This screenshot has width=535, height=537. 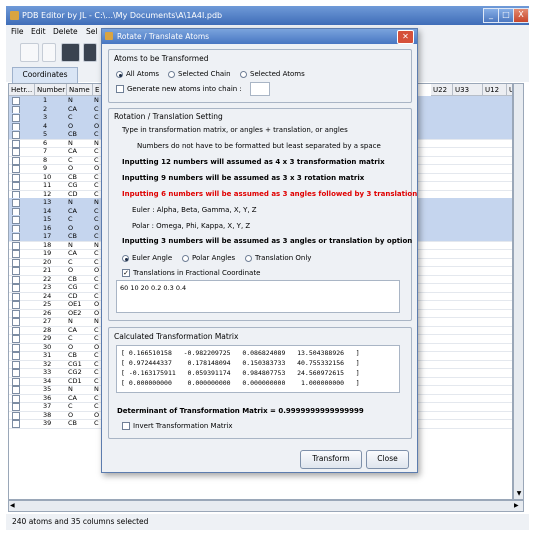 What do you see at coordinates (331, 459) in the screenshot?
I see `transform-button: Transform` at bounding box center [331, 459].